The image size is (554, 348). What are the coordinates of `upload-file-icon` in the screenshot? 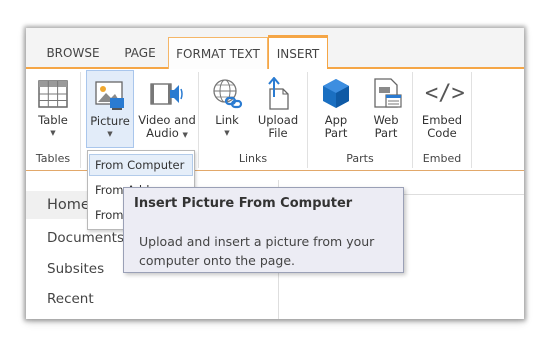 It's located at (278, 93).